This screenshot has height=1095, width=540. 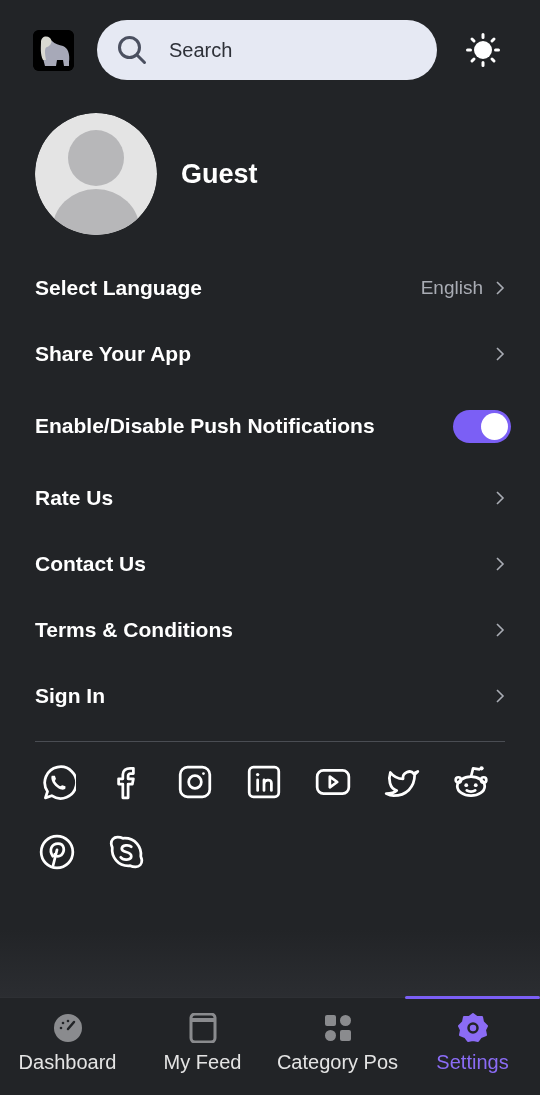 I want to click on avatar-icon, so click(x=96, y=174).